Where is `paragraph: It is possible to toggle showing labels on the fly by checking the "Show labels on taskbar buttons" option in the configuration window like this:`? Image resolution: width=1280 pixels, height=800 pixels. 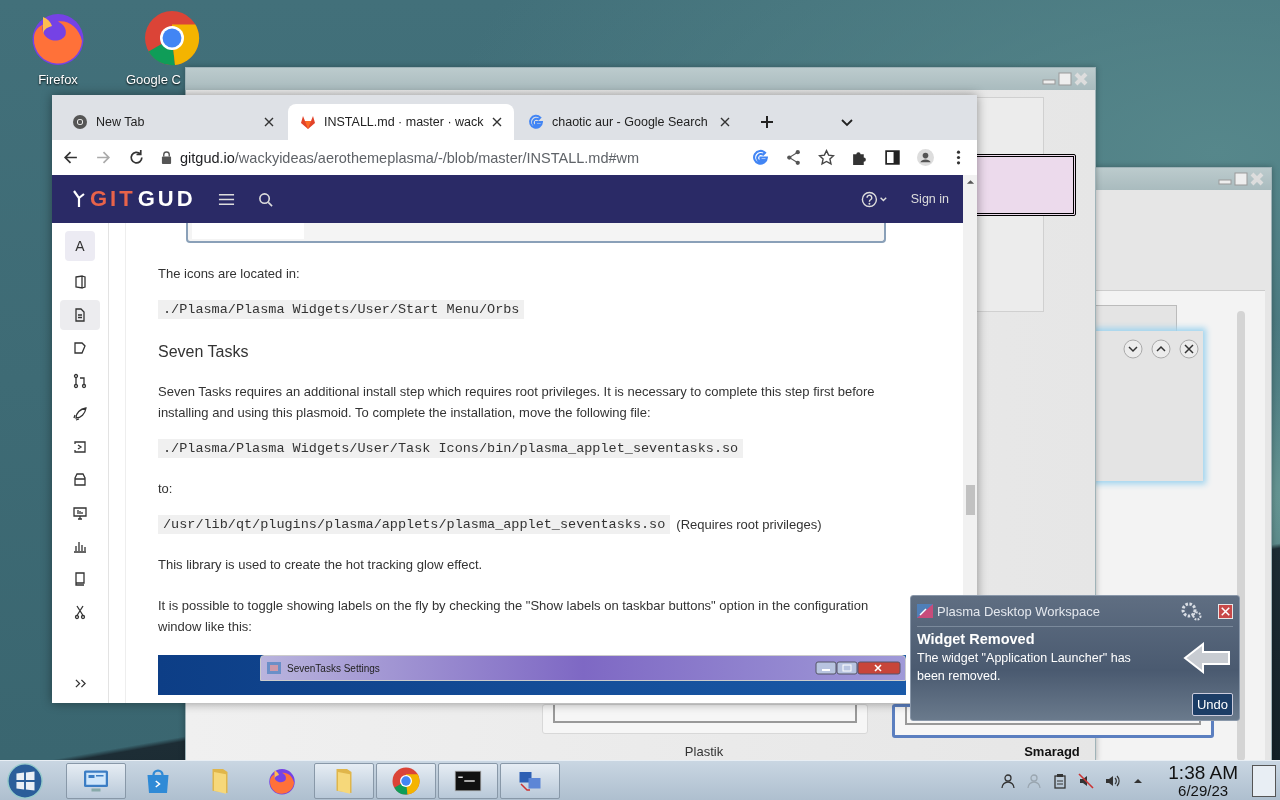 paragraph: It is possible to toggle showing labels on the fly by checking the "Show labels on taskbar buttons" option in the configuration window like this: is located at coordinates (514, 616).